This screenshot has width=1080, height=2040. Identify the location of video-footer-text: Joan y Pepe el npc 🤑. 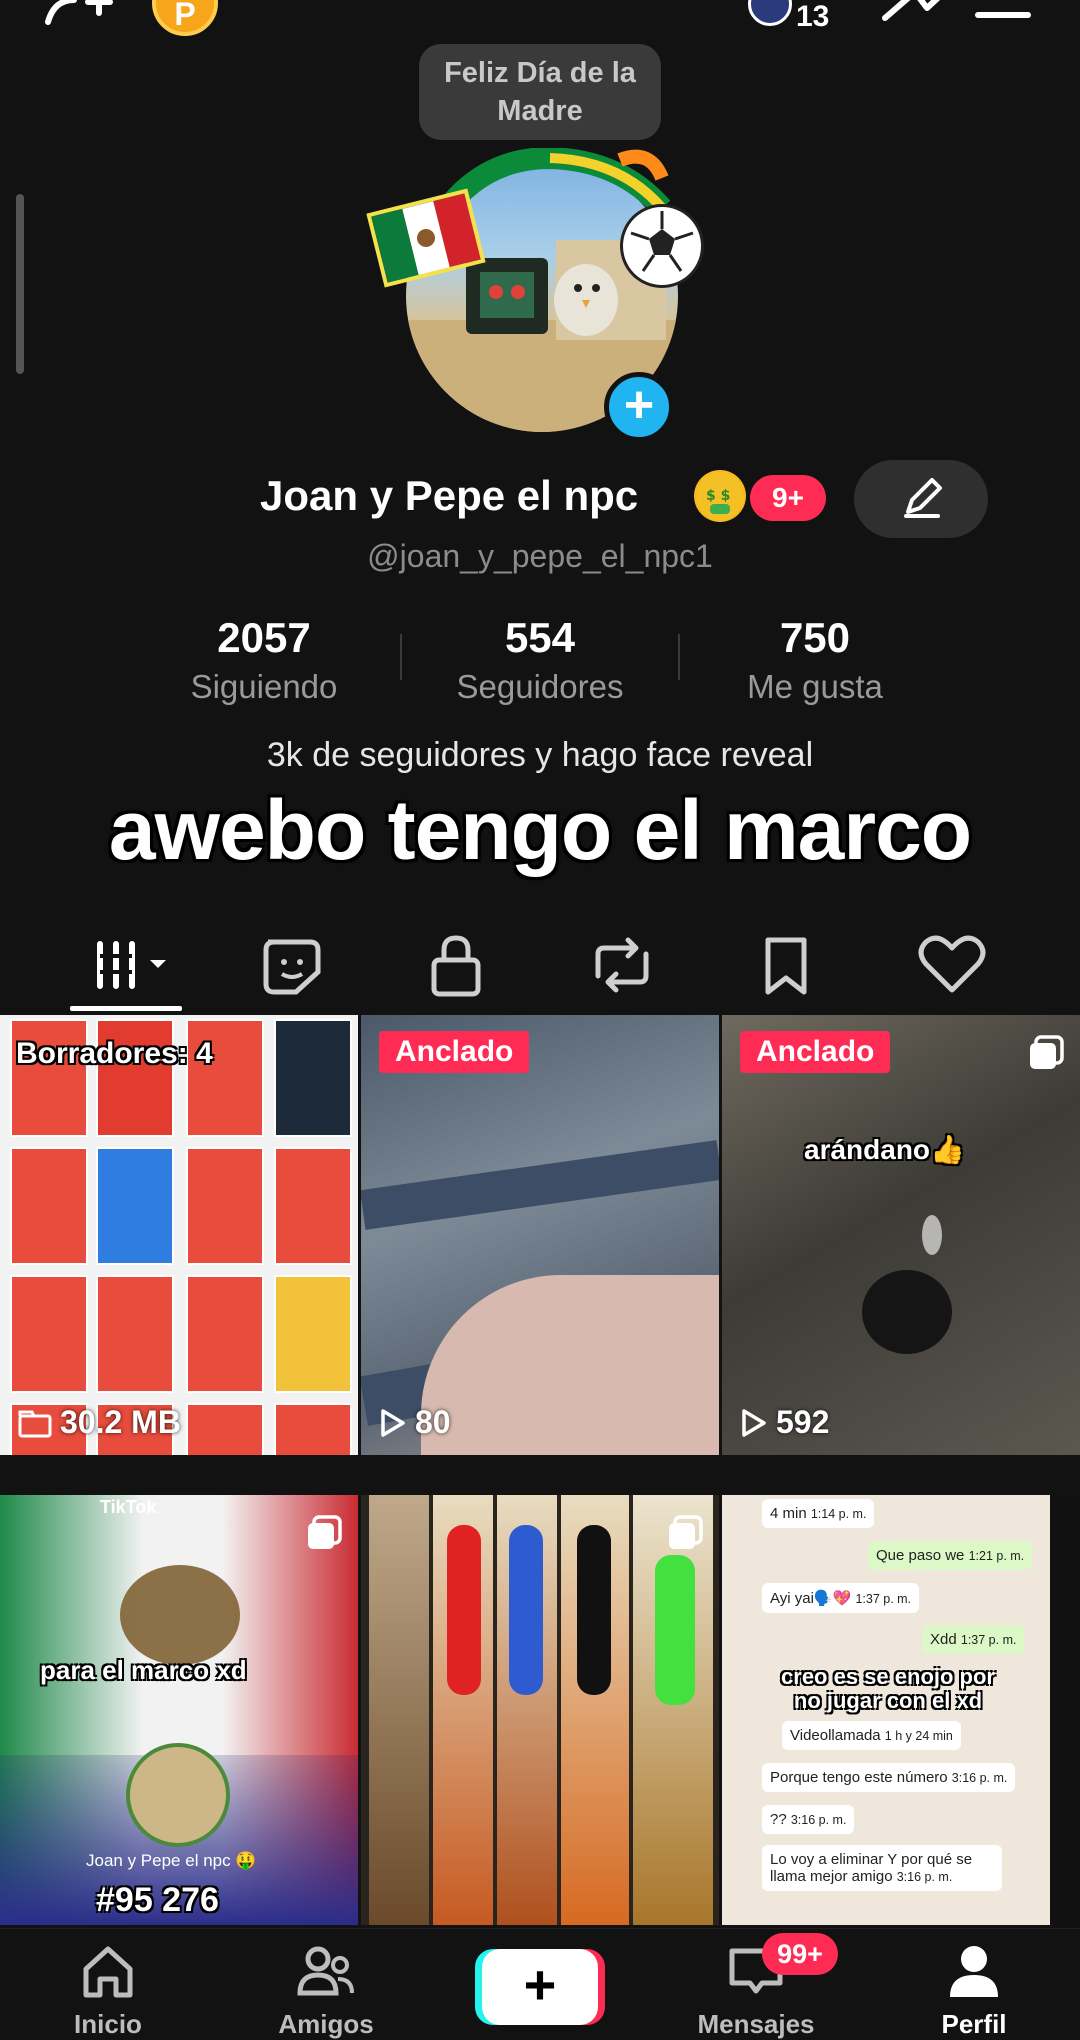
(171, 1860).